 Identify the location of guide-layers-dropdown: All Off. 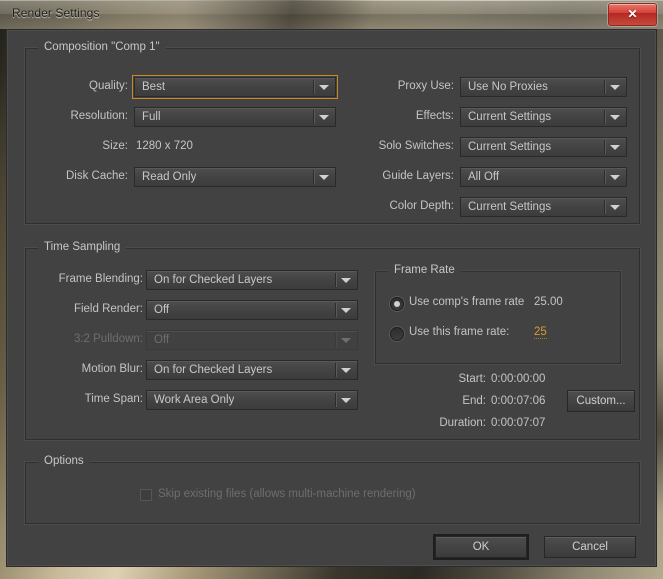
(543, 177).